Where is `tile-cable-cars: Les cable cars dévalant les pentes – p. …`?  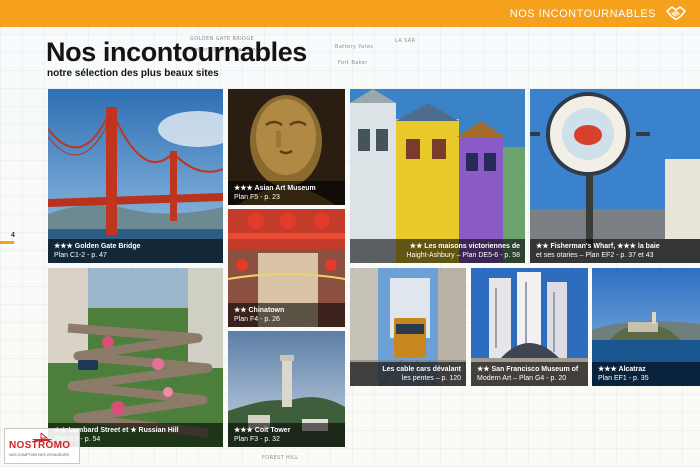
tile-cable-cars: Les cable cars dévalant les pentes – p. … is located at coordinates (408, 327).